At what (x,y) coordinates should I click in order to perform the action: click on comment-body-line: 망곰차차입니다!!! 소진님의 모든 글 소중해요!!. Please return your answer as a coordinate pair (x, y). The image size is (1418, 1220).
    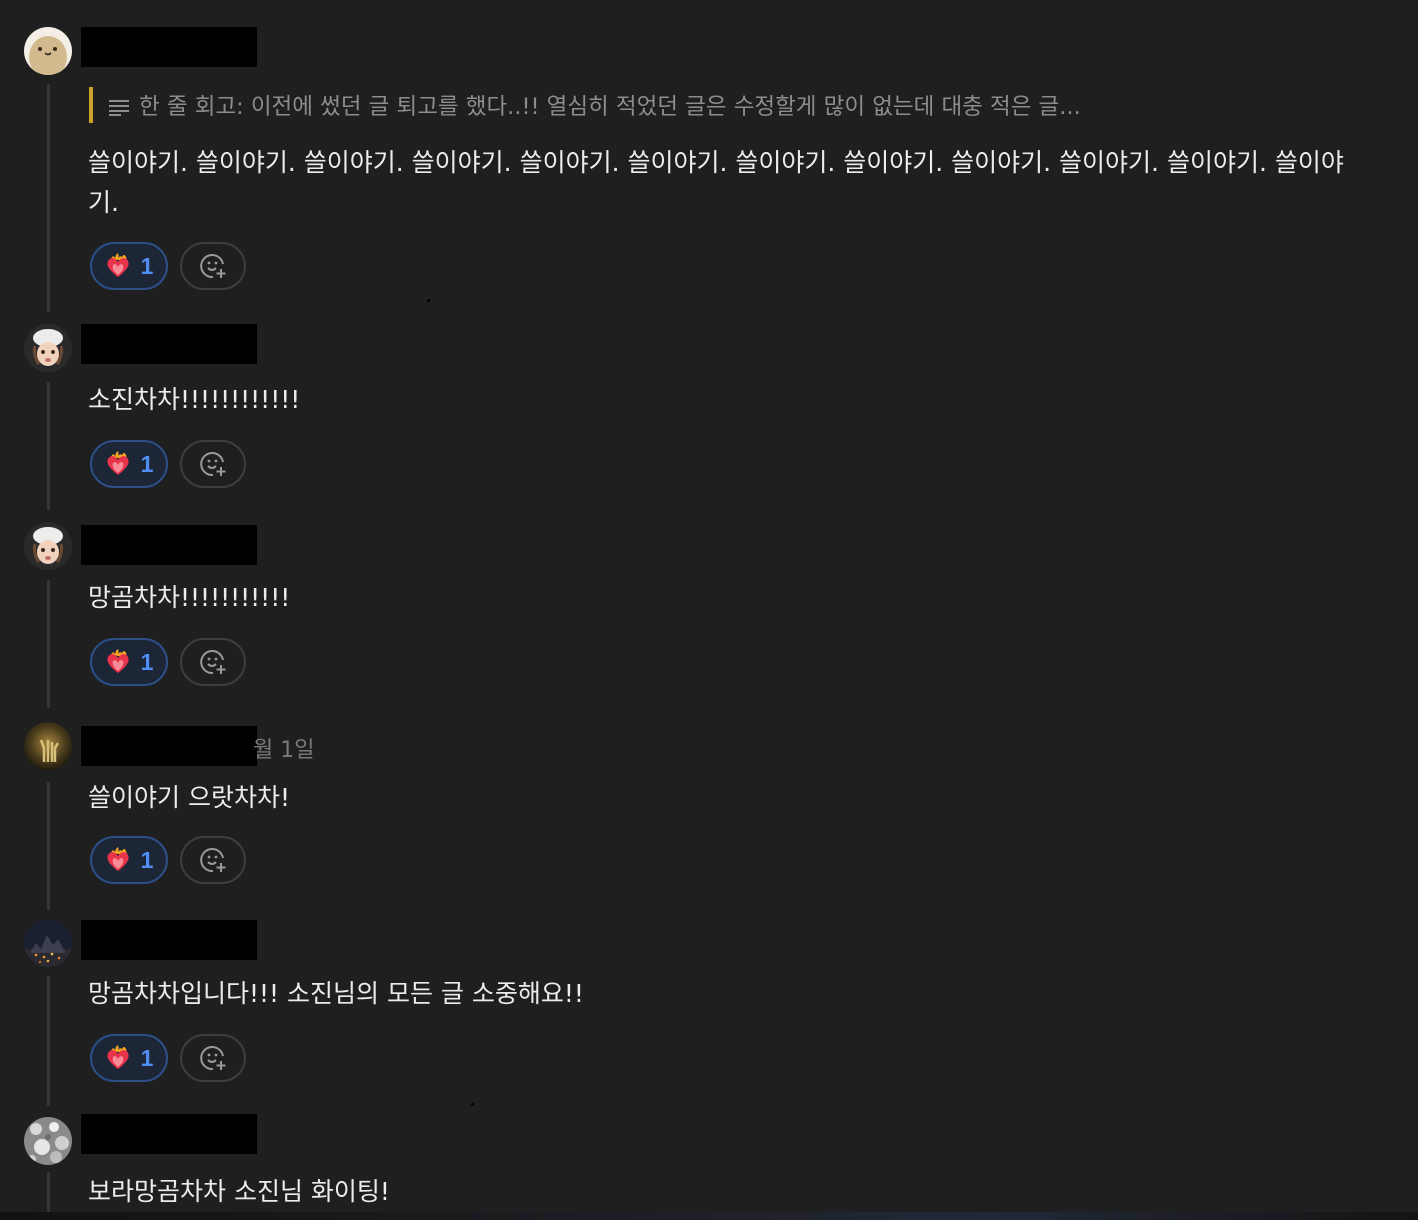
    Looking at the image, I should click on (336, 993).